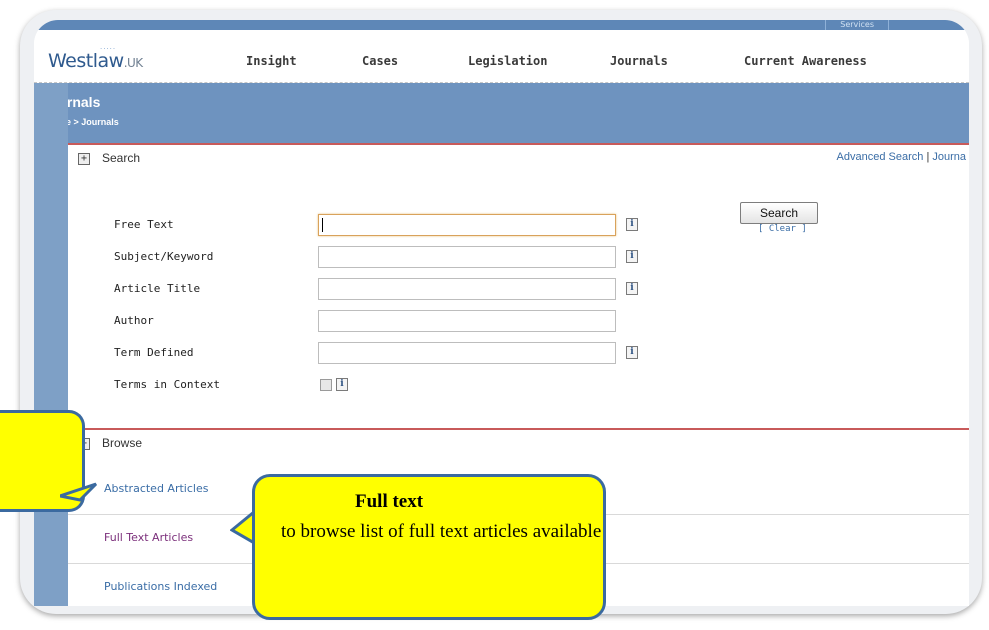 Image resolution: width=989 pixels, height=630 pixels. I want to click on tab-current-awareness: Current Awareness, so click(805, 61).